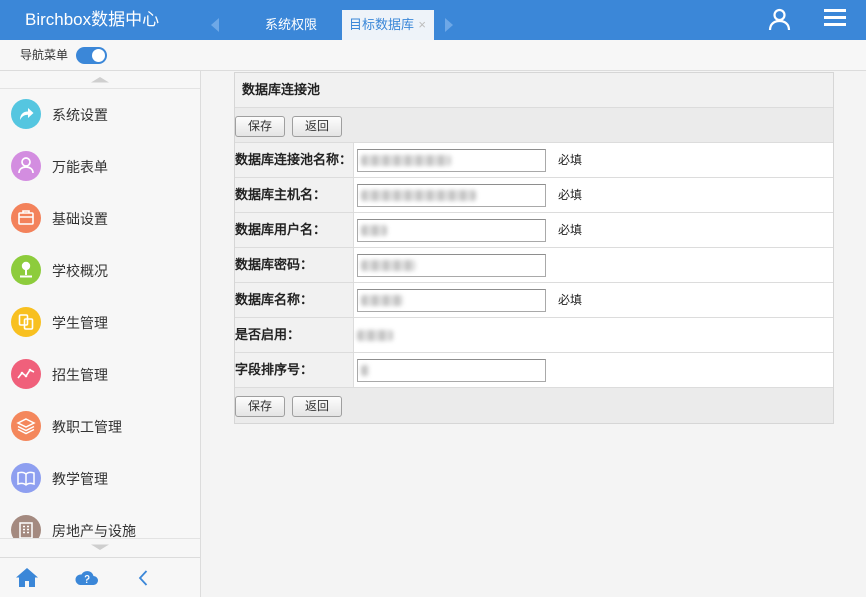  I want to click on scroll-down-icon, so click(100, 547).